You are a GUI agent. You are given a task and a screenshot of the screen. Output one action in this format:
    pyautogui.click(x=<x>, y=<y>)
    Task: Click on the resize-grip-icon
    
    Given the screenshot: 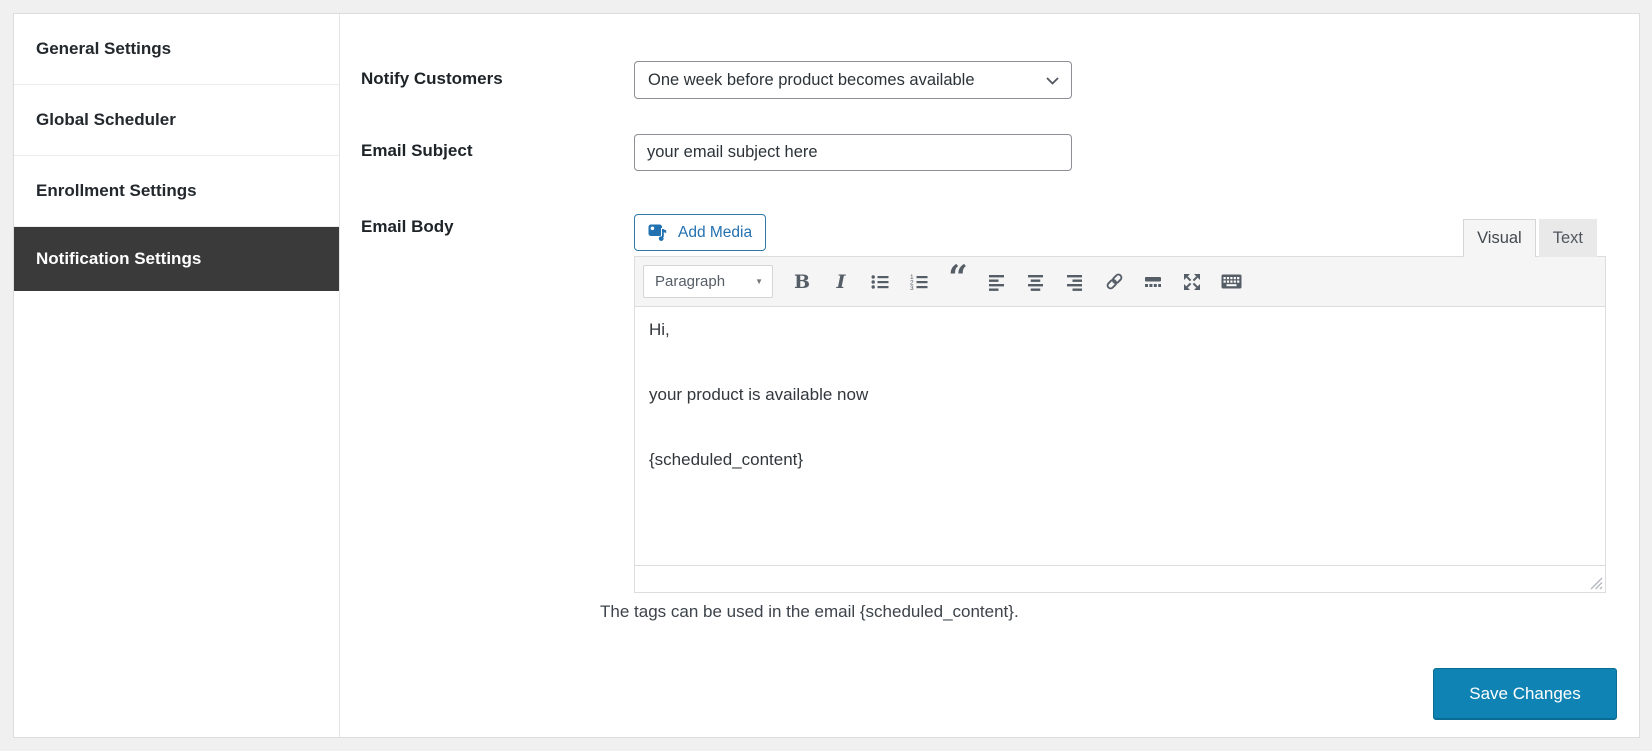 What is the action you would take?
    pyautogui.click(x=1596, y=583)
    